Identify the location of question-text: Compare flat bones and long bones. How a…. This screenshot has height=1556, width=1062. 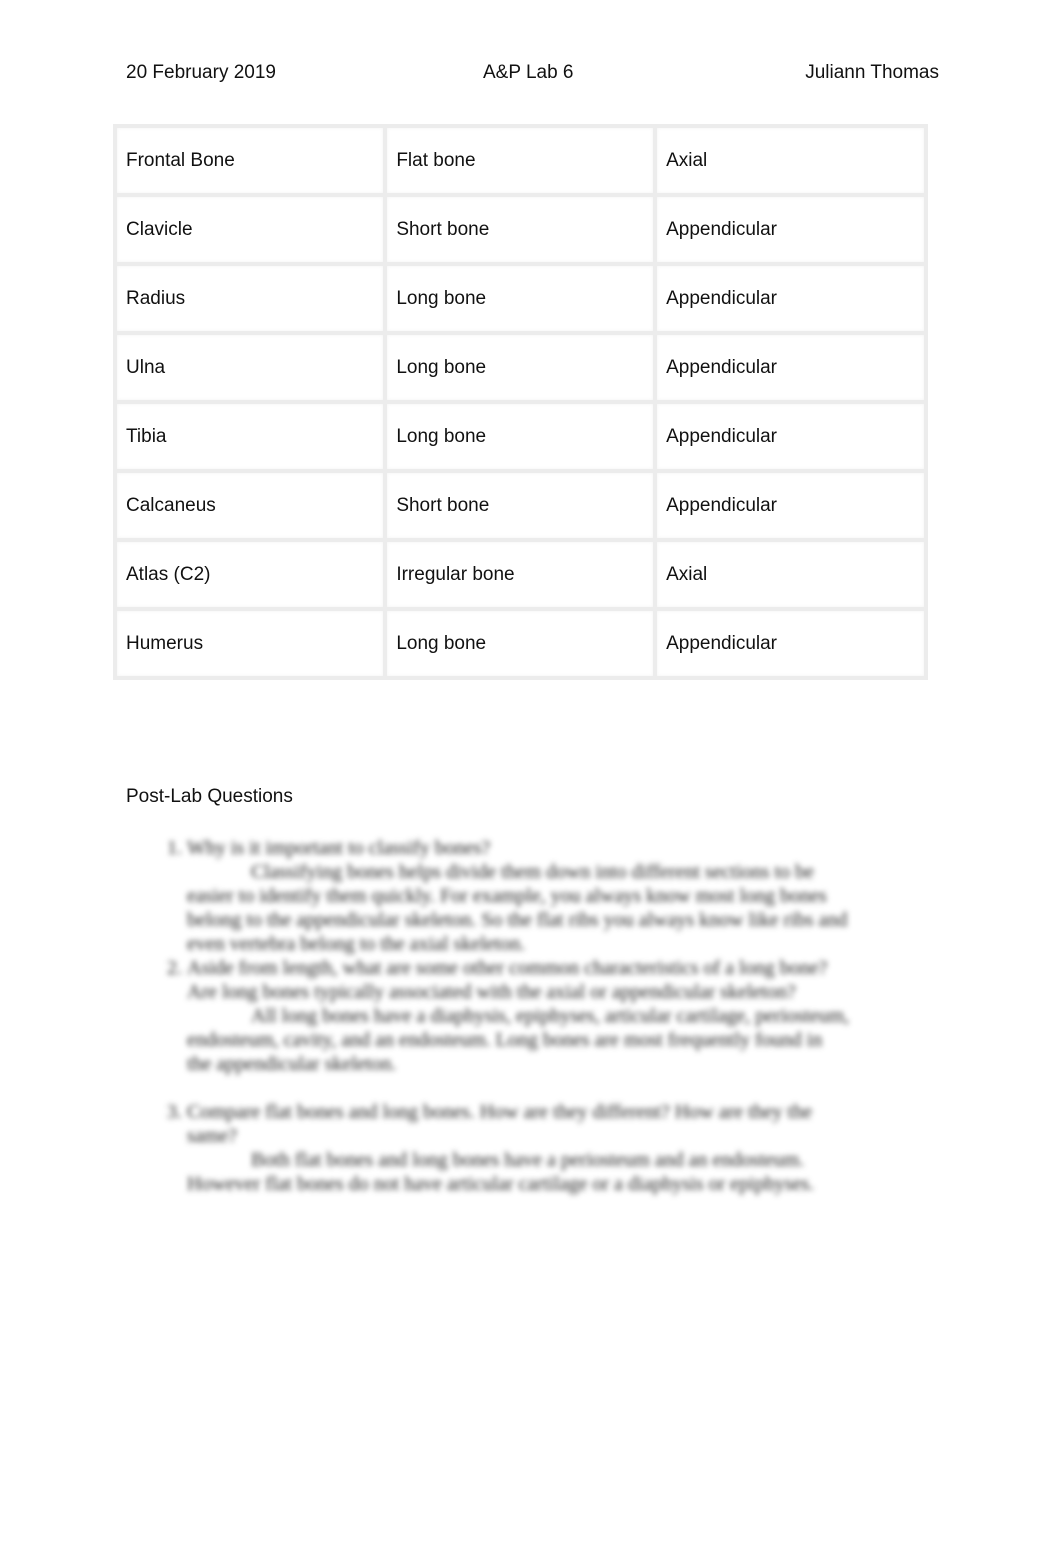
(499, 1124).